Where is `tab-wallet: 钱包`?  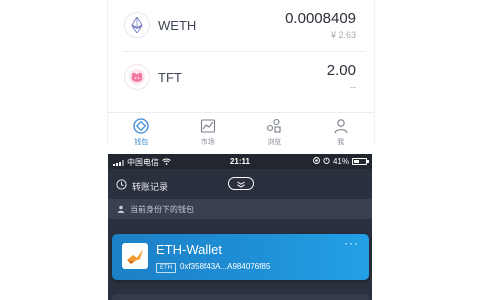
tab-wallet: 钱包 is located at coordinates (141, 130).